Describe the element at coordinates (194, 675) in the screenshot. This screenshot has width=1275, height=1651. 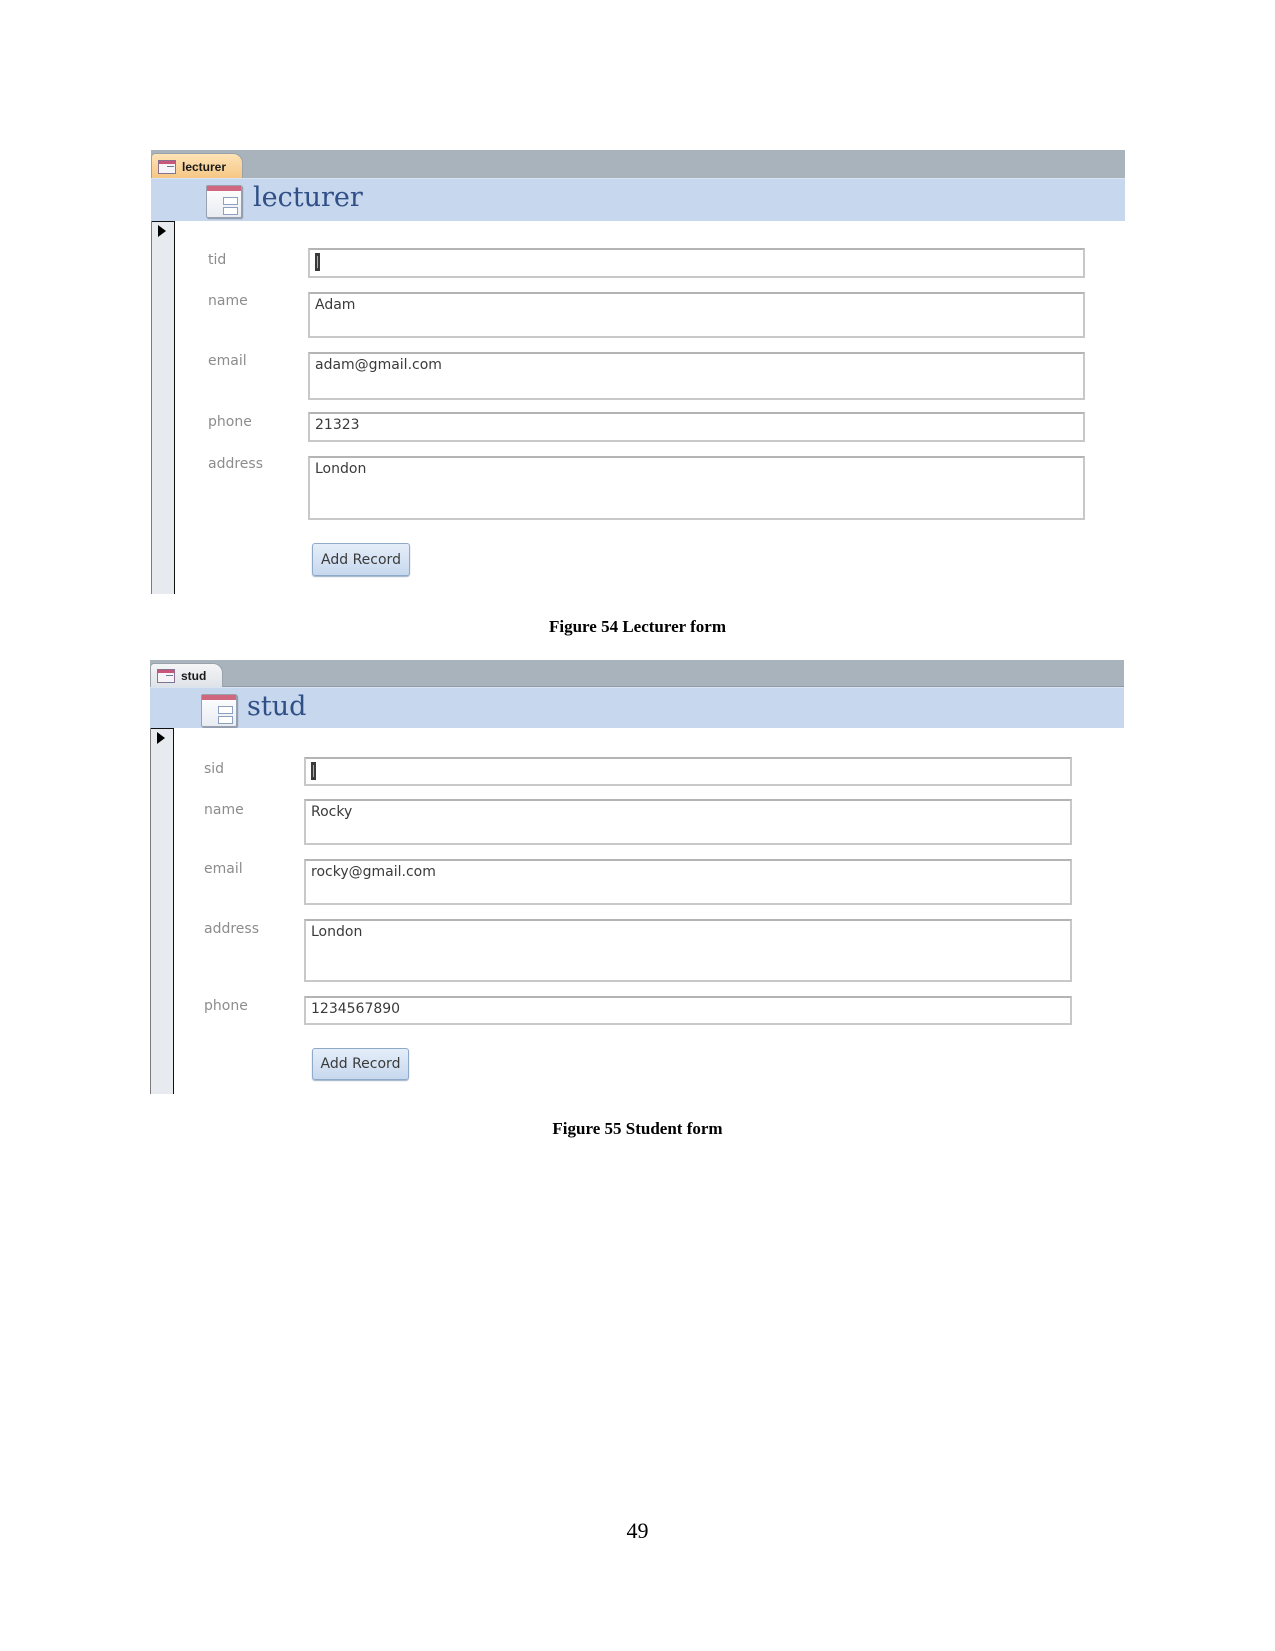
I see `tab-label: stud` at that location.